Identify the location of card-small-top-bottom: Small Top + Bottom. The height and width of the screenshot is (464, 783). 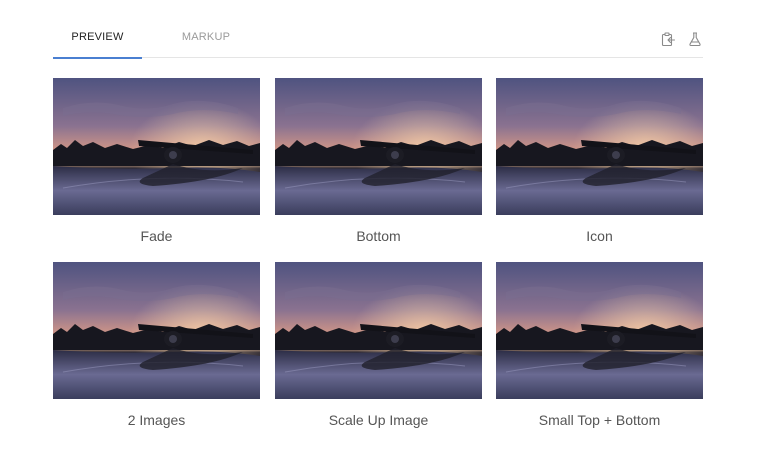
(599, 345).